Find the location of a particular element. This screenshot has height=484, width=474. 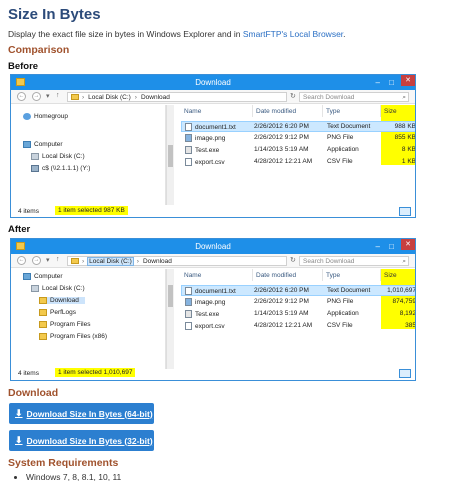

selection-info: 1 item selected 1,010,697 is located at coordinates (95, 372).